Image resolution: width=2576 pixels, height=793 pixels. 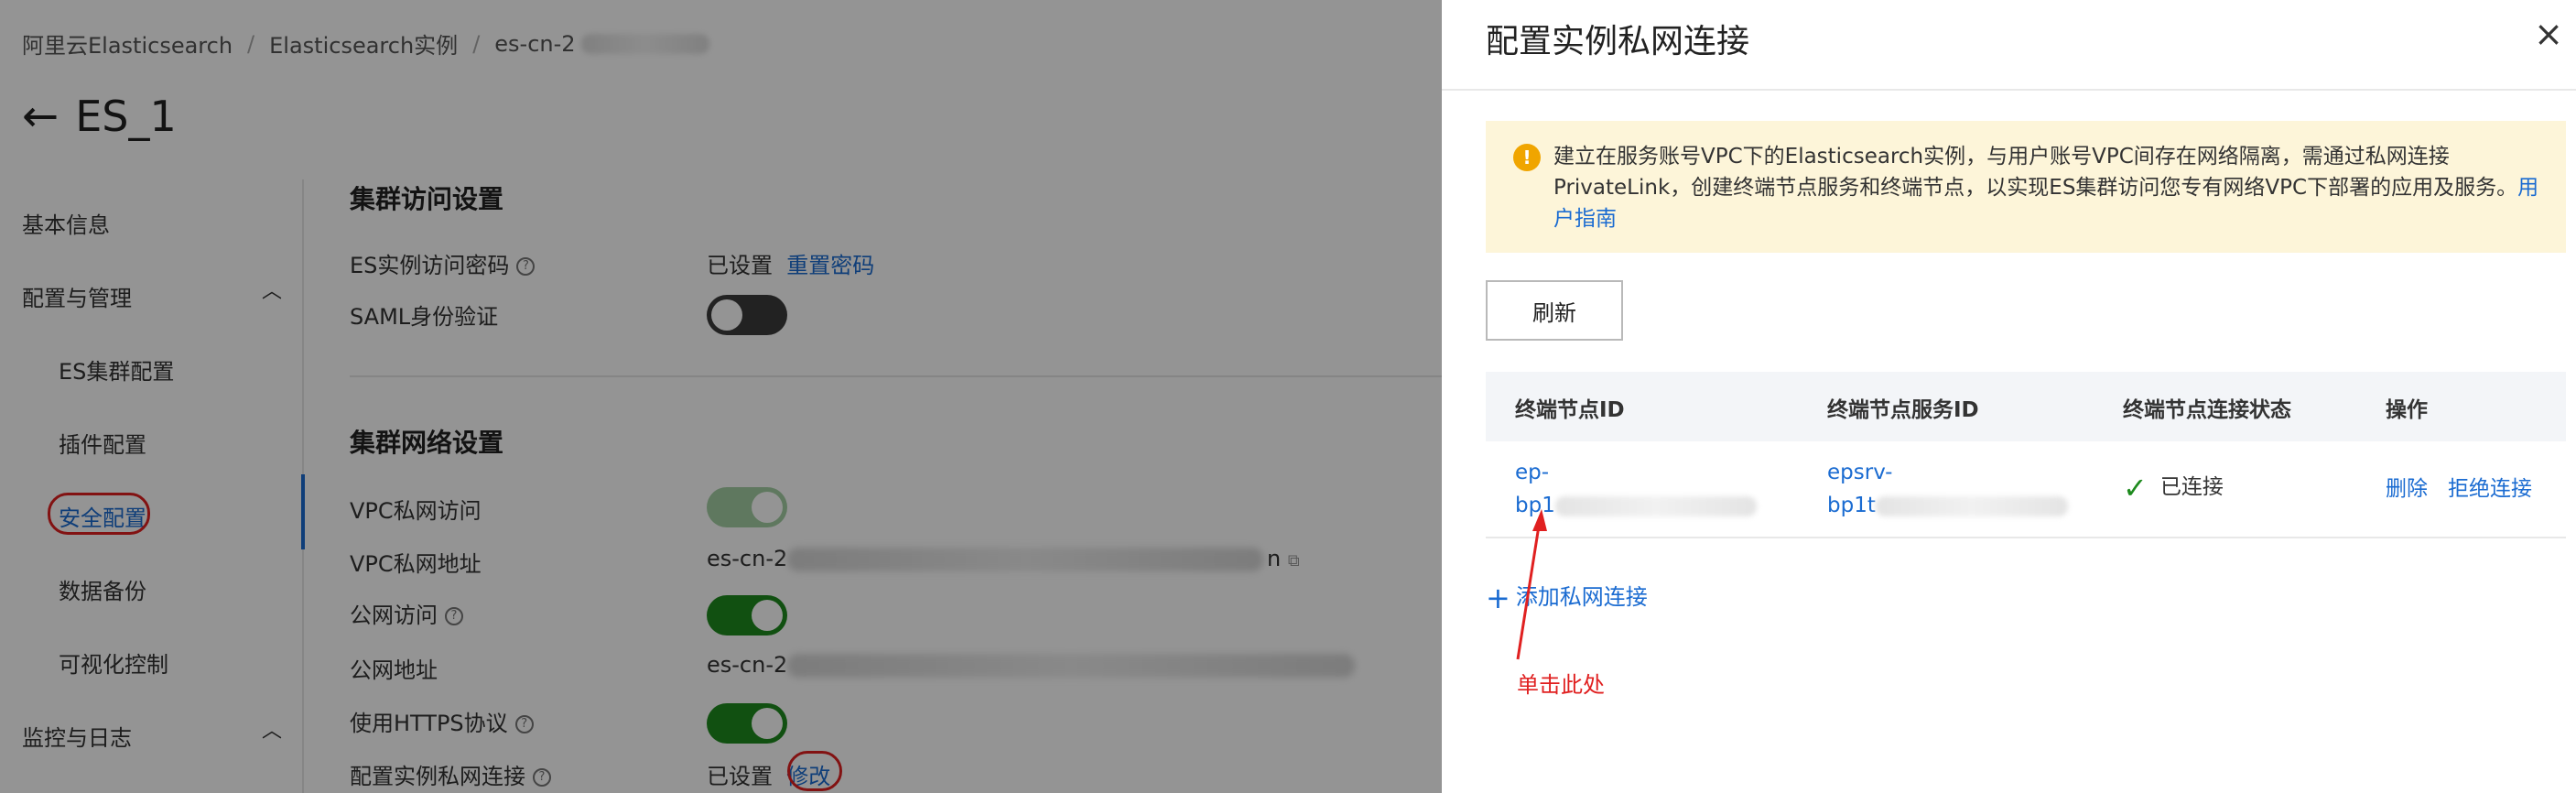 What do you see at coordinates (2009, 90) in the screenshot?
I see `drawer-divider` at bounding box center [2009, 90].